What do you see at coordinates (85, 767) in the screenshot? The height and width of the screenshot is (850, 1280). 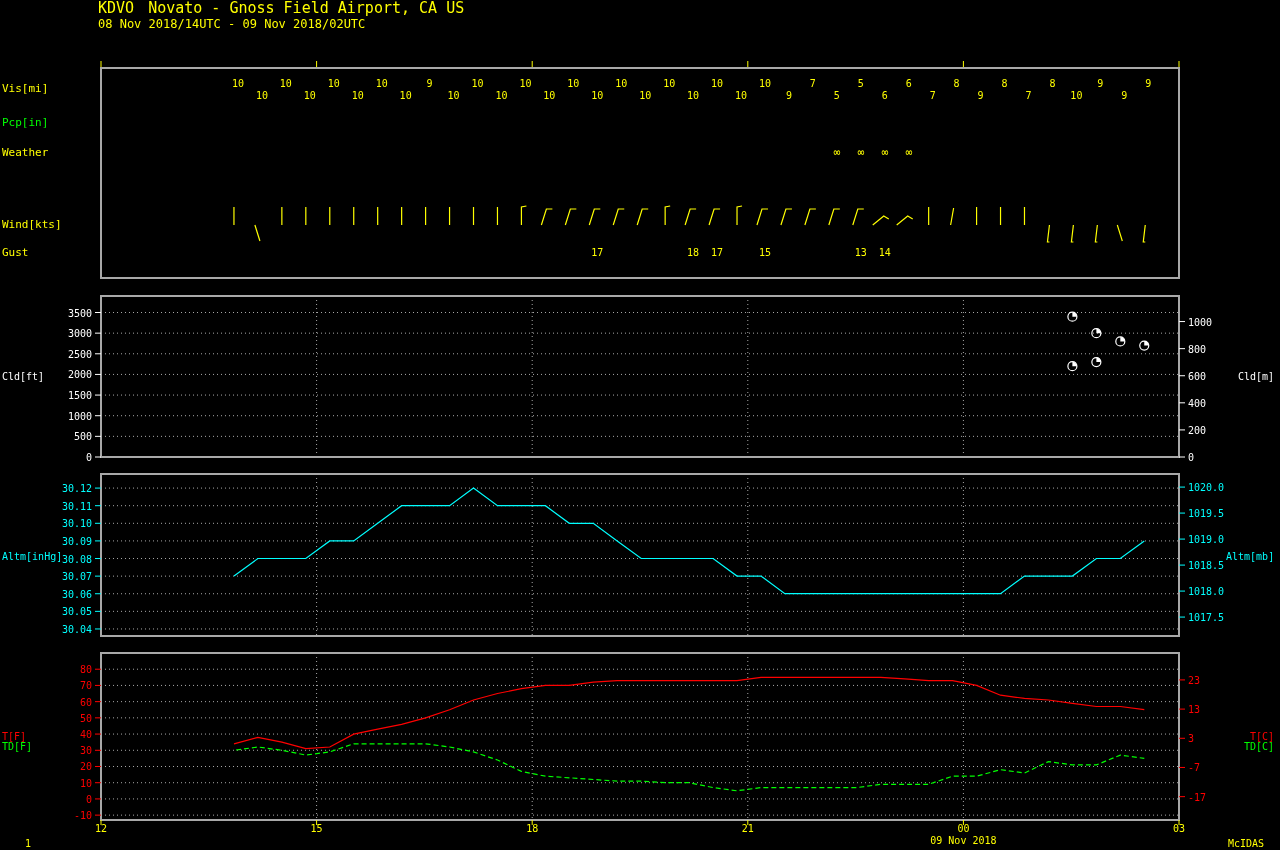 I see `axis-tick-label: 20` at bounding box center [85, 767].